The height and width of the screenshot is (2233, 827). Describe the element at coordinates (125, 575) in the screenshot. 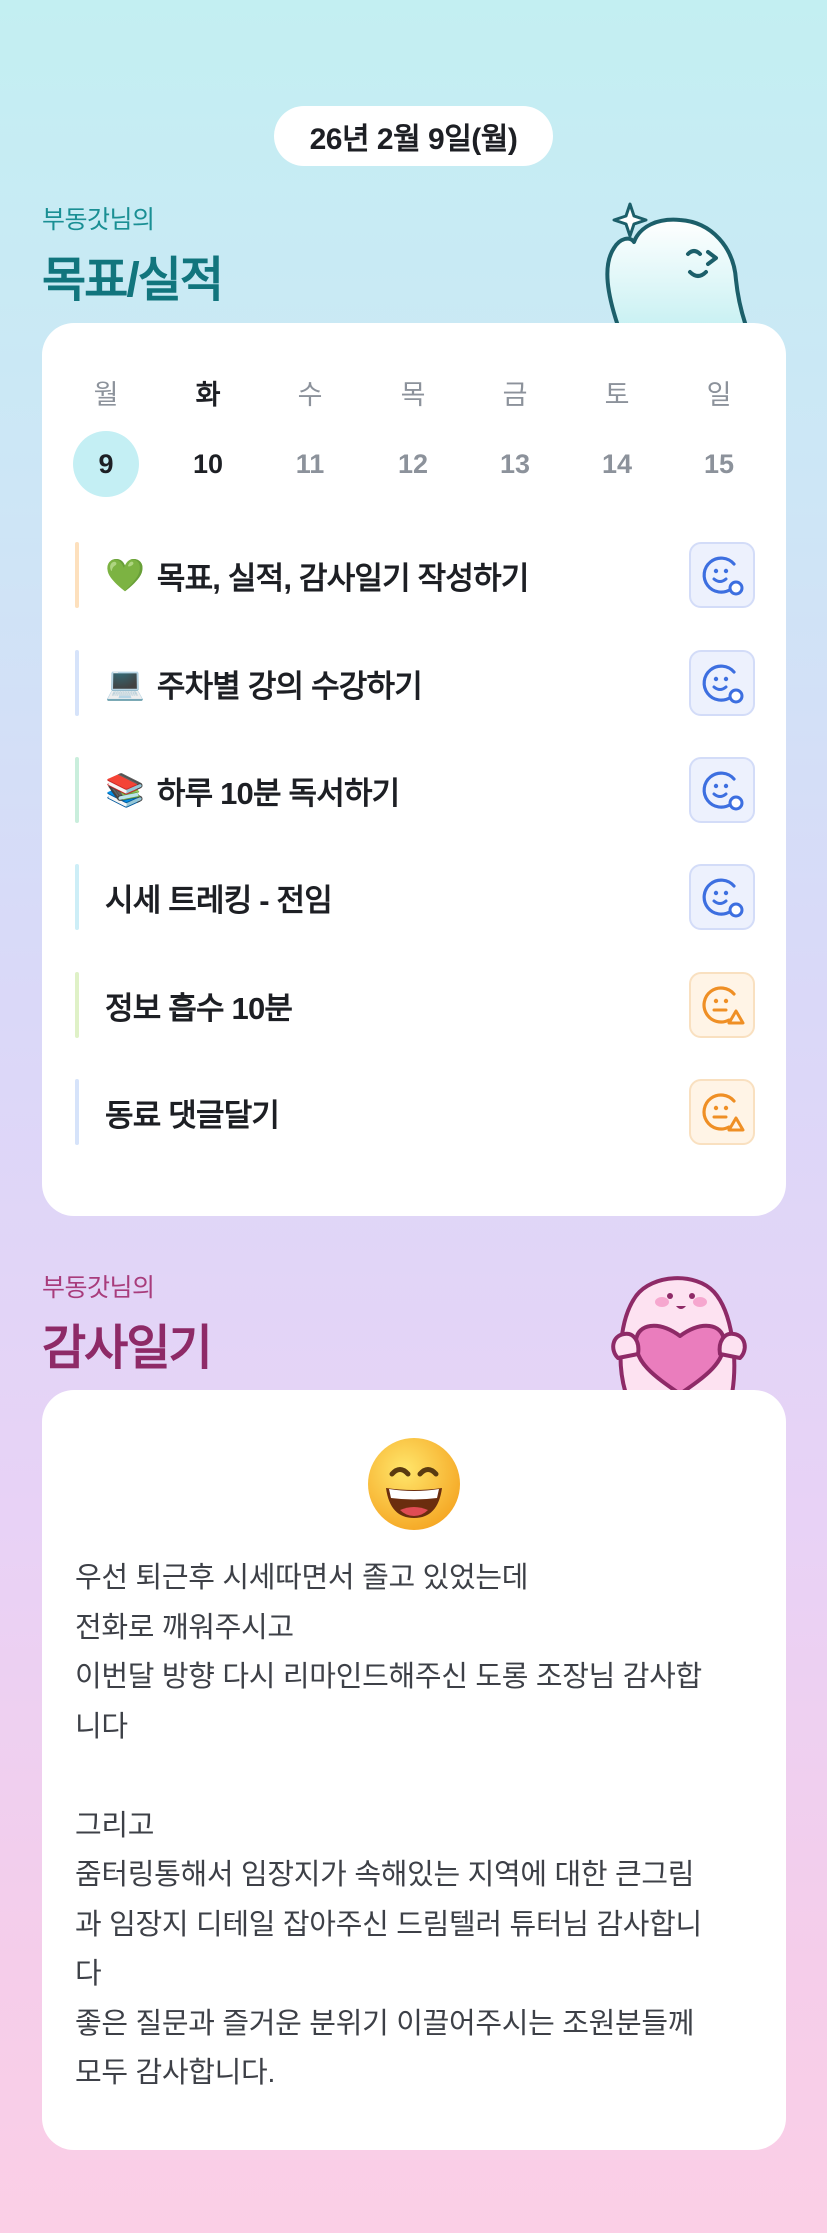

I see `green-heart-icon: 💚` at that location.